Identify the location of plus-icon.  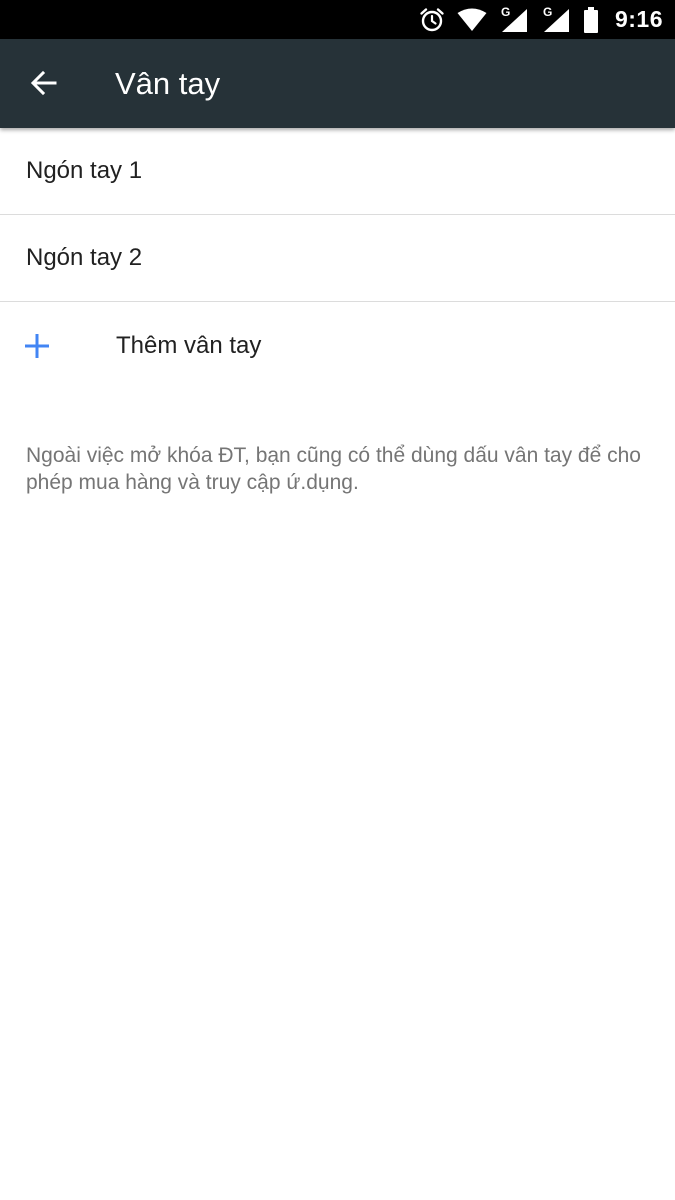
(37, 346).